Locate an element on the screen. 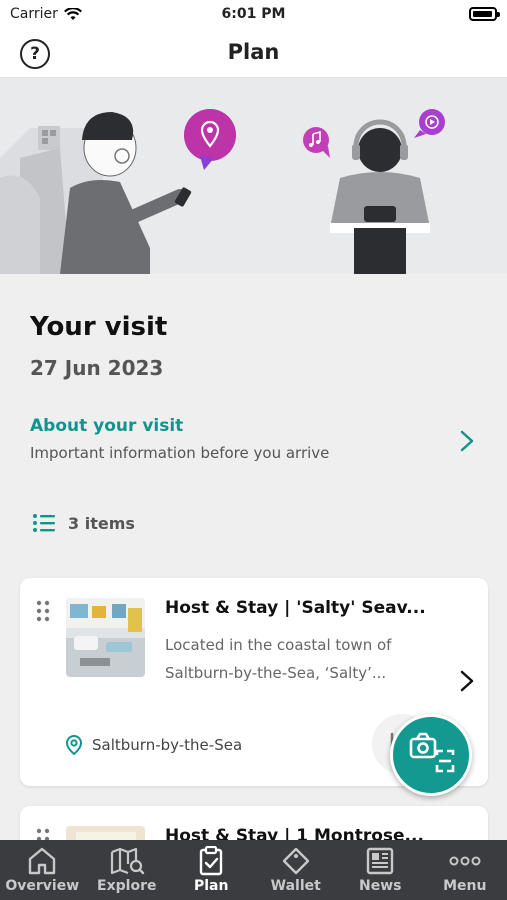 Image resolution: width=507 pixels, height=900 pixels. item-location-label: Saltburn-by-the-Sea is located at coordinates (167, 745).